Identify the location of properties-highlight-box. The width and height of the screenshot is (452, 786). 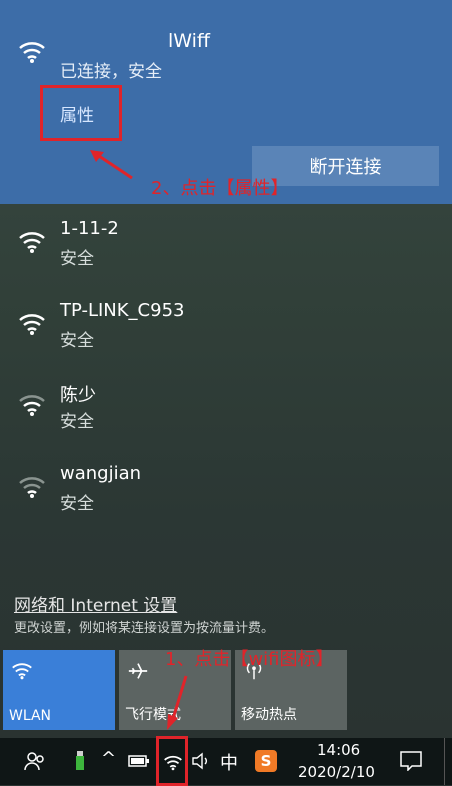
(81, 113).